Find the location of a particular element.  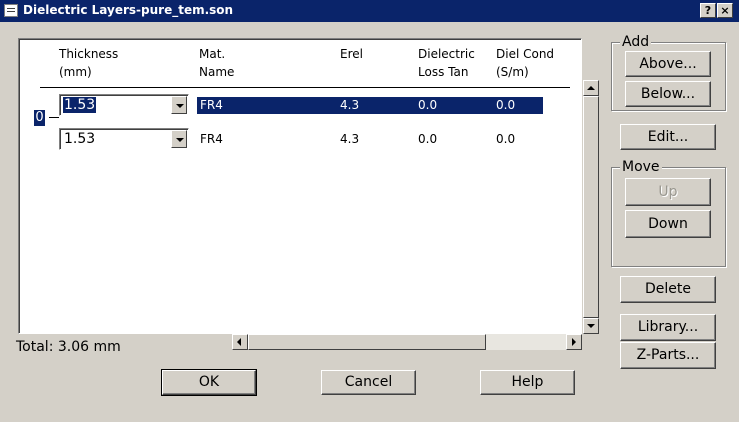

header-erel: Erel is located at coordinates (351, 54).